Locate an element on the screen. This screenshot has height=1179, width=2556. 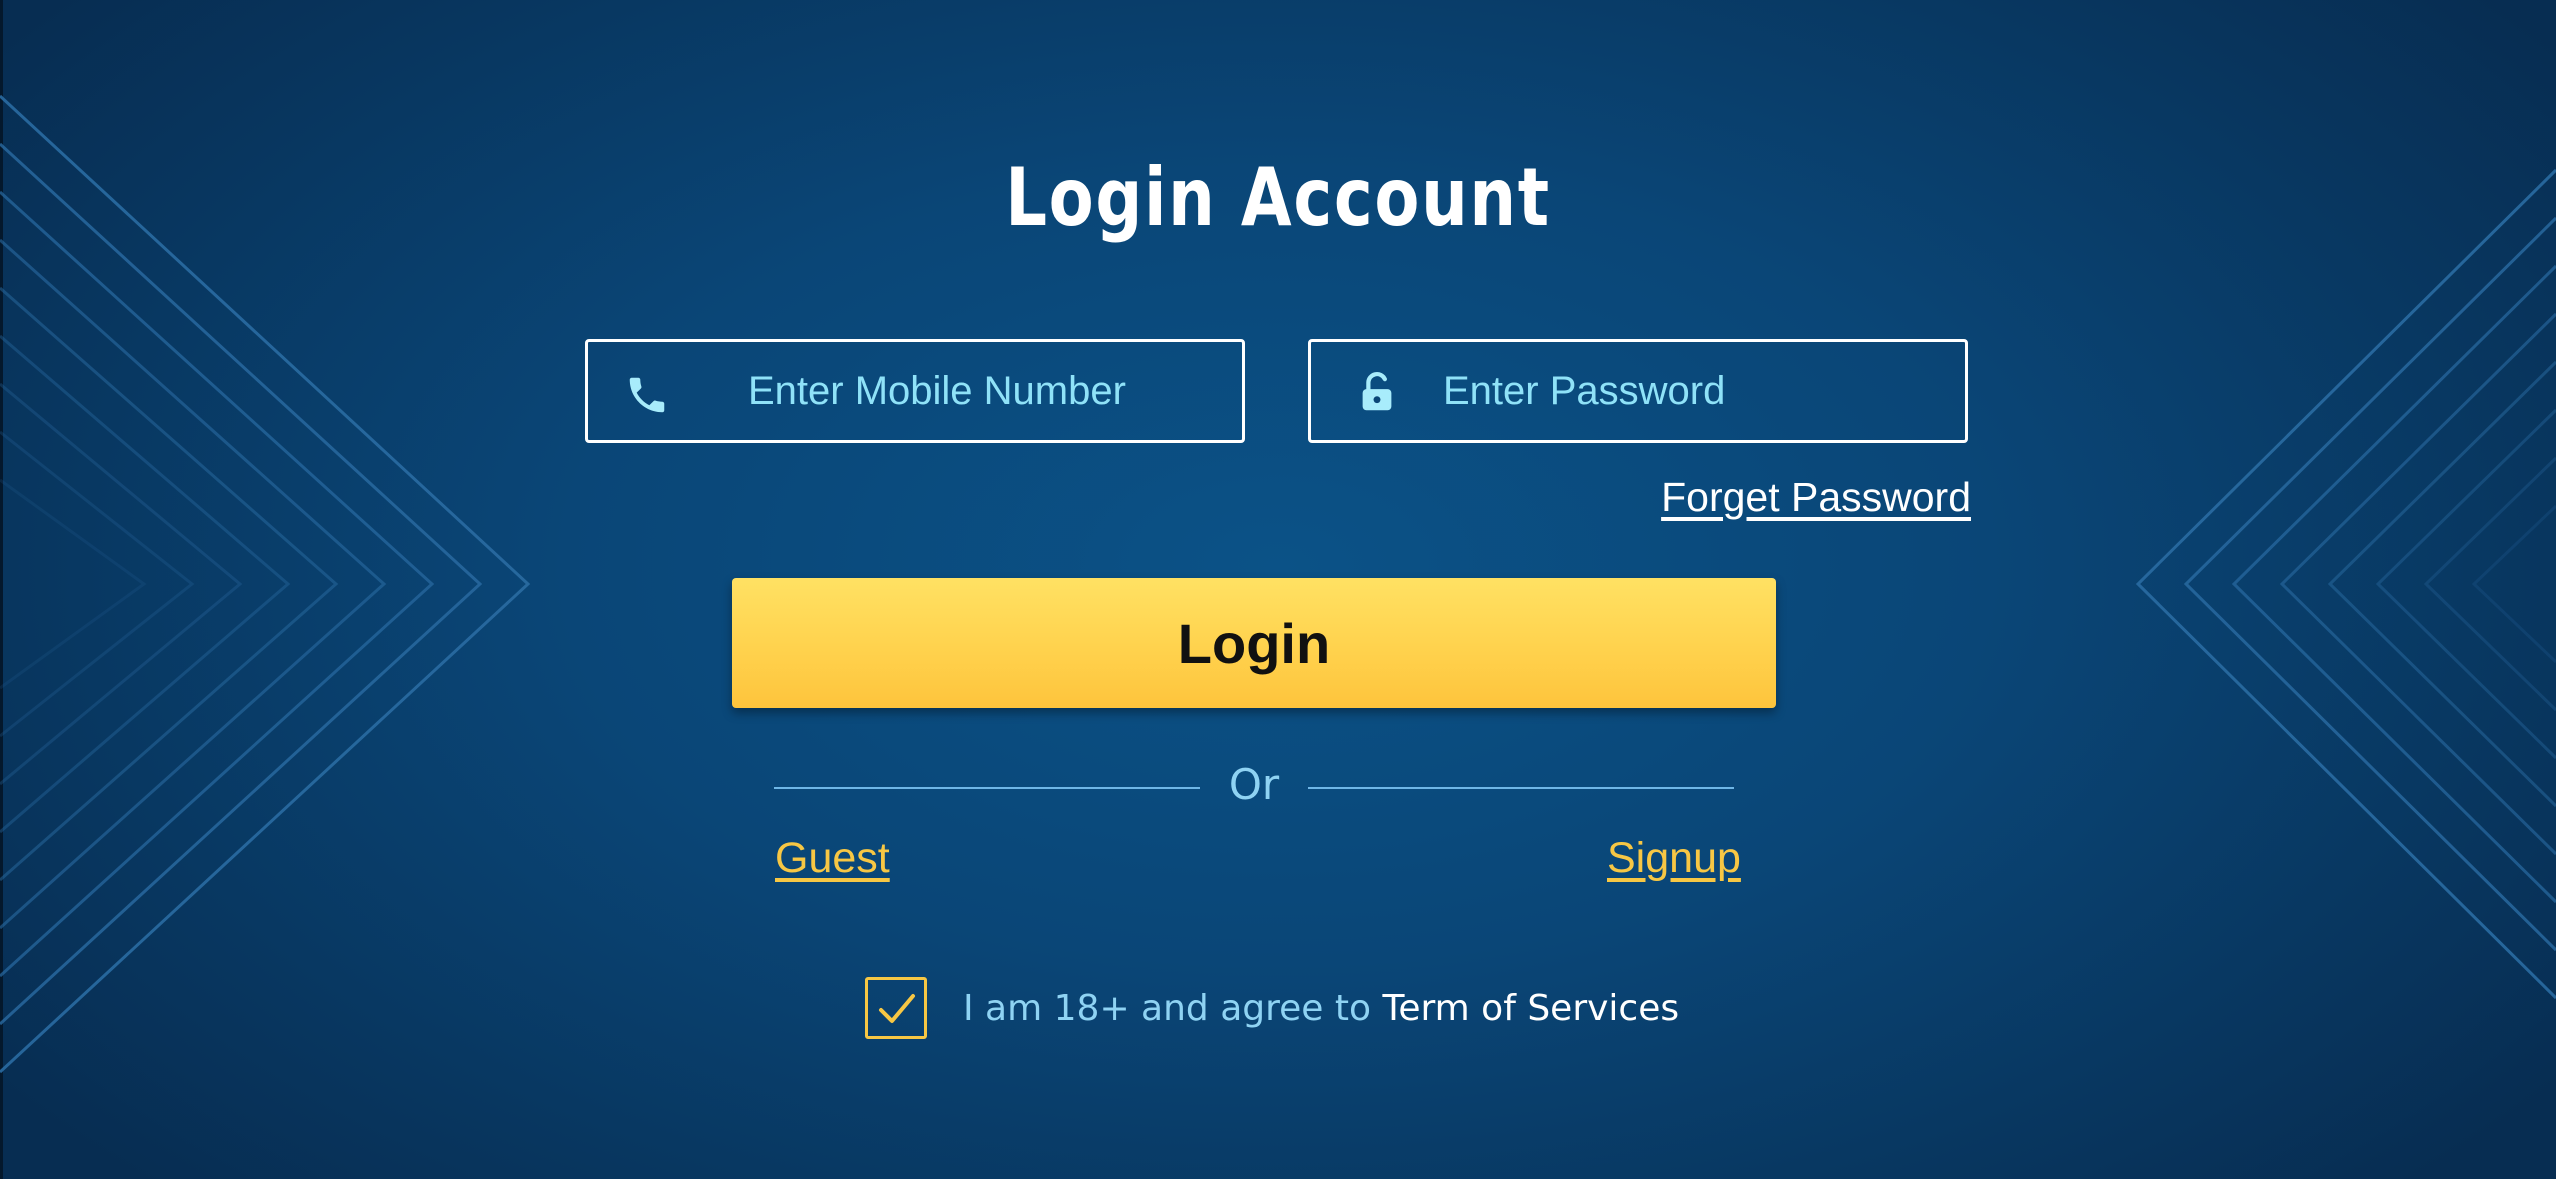
mobile-number-input is located at coordinates (985, 391).